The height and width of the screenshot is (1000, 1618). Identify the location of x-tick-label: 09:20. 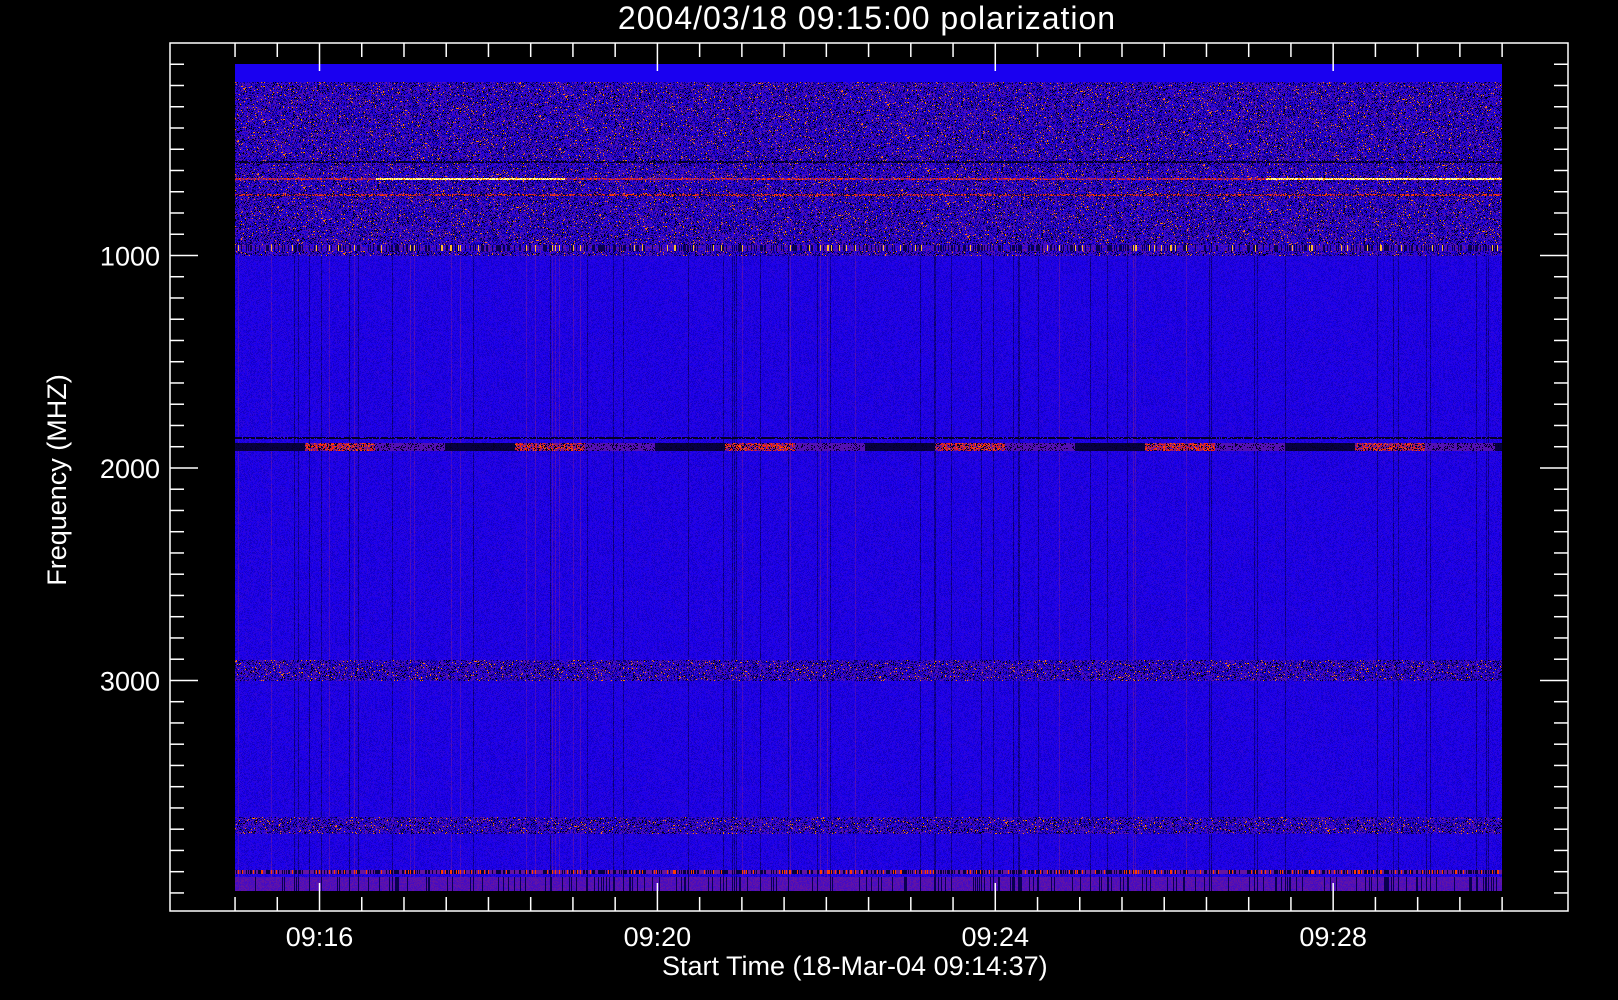
(658, 937).